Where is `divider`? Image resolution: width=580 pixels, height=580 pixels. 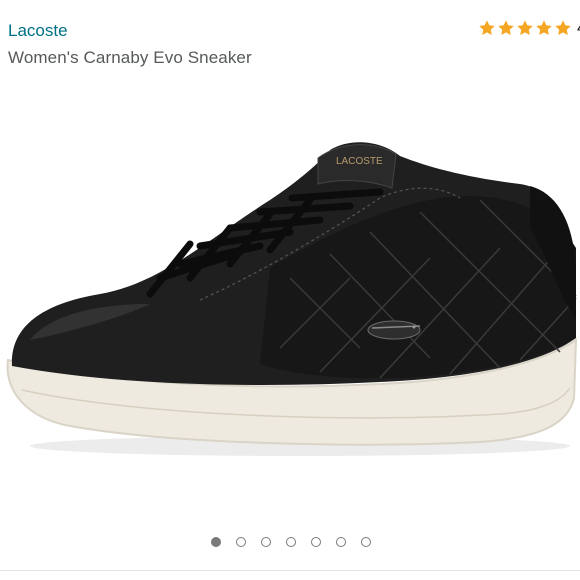 divider is located at coordinates (290, 570).